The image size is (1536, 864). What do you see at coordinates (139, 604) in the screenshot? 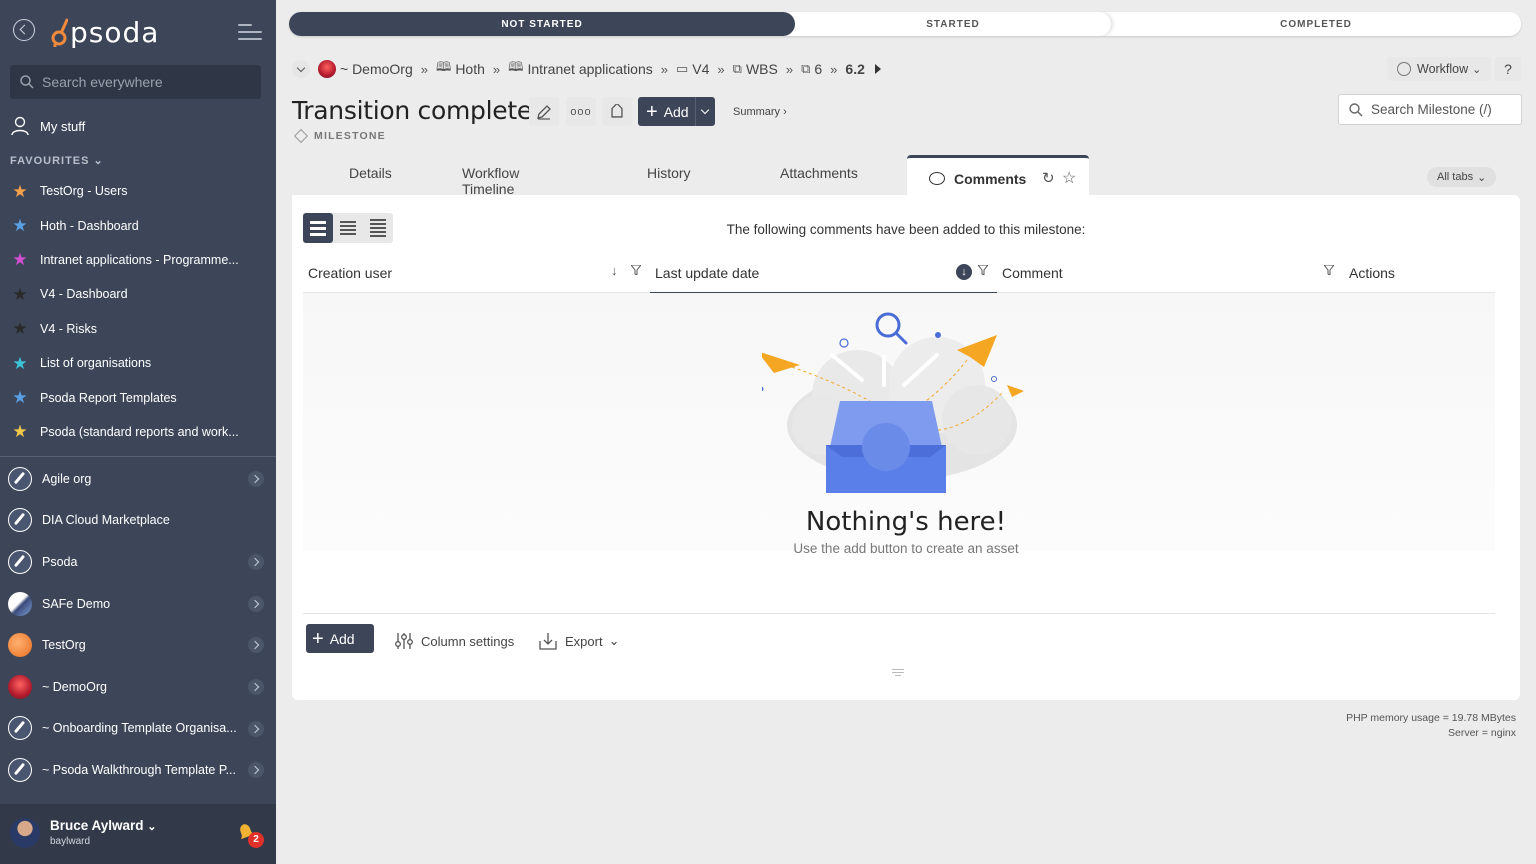
I see `org-item-safe-demo: SAFe Demo` at bounding box center [139, 604].